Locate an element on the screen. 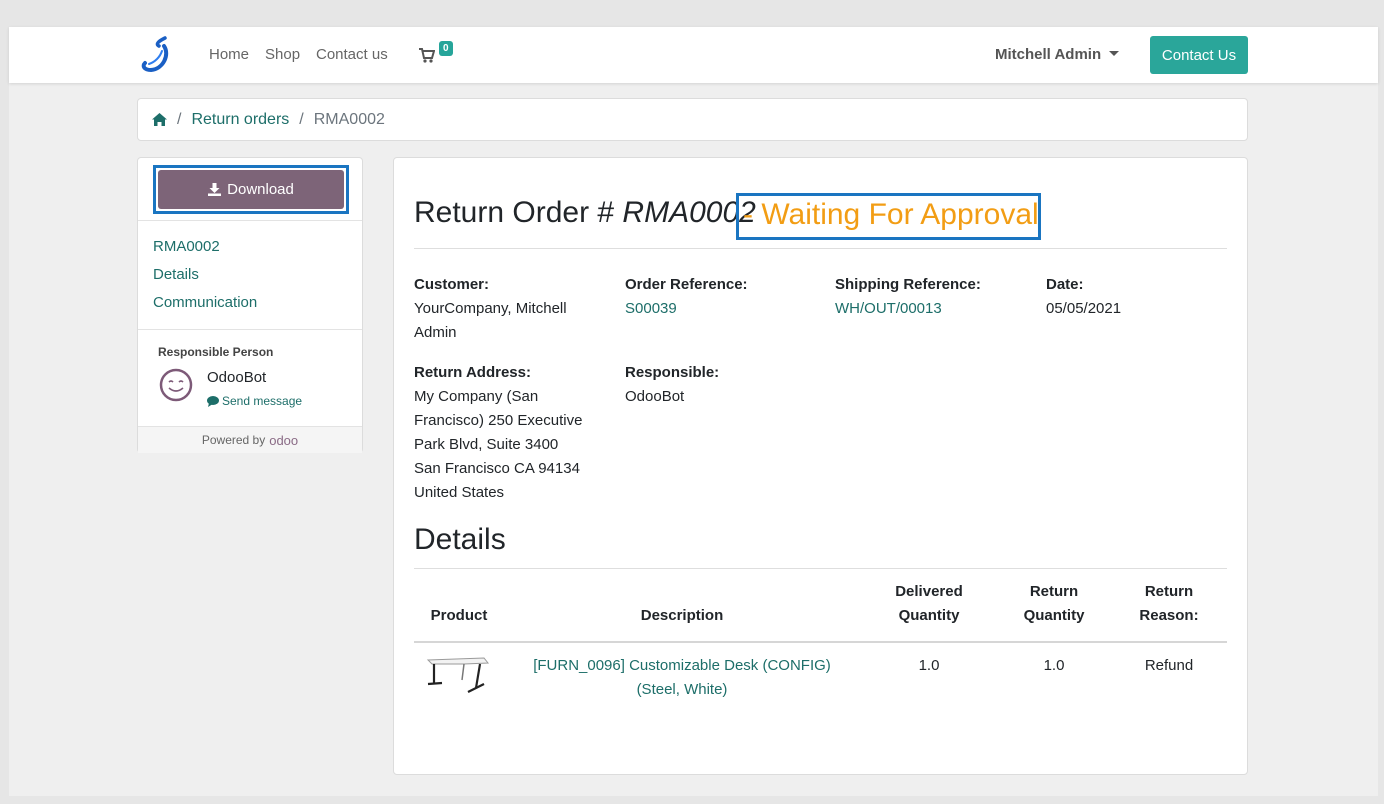  column-header-delivered-quantity: Delivered Quantity is located at coordinates (929, 604).